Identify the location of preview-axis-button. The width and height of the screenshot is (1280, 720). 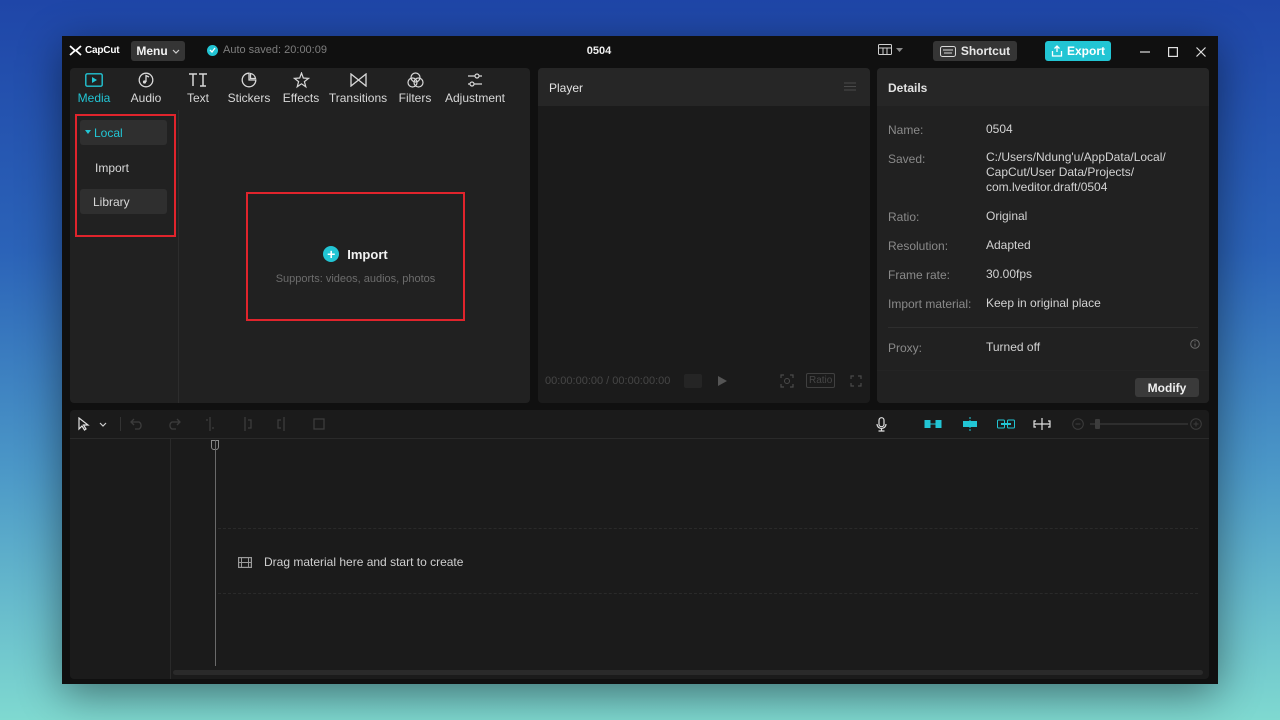
(1042, 424).